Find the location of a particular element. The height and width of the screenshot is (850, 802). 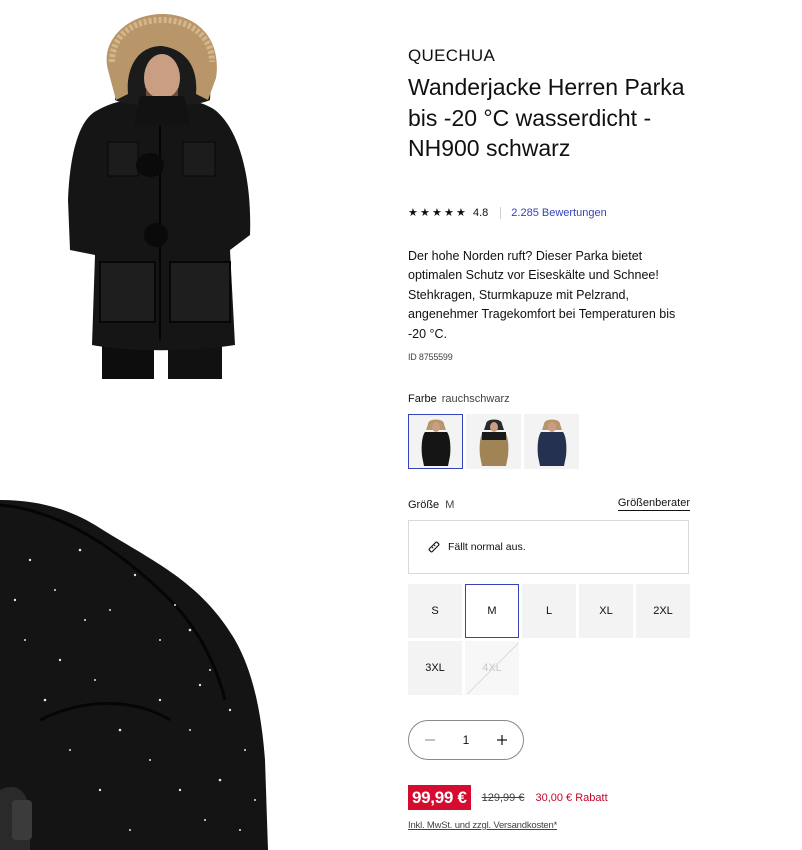

product-id: ID 8755599 is located at coordinates (430, 357).